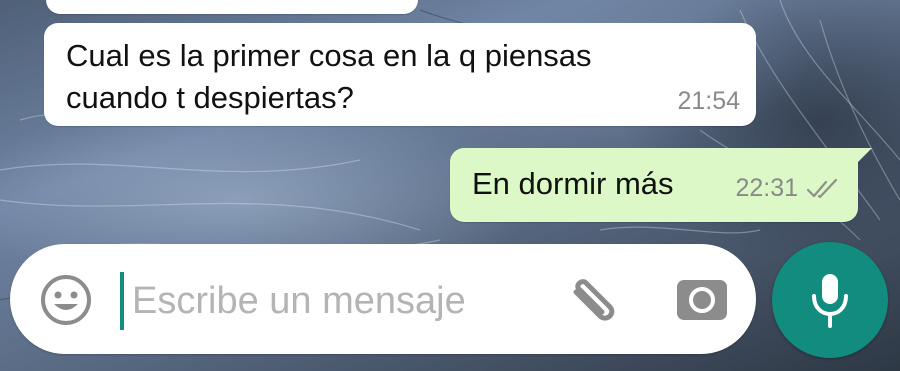 The height and width of the screenshot is (371, 900). Describe the element at coordinates (573, 183) in the screenshot. I see `outgoing-message-text: En dormir más` at that location.